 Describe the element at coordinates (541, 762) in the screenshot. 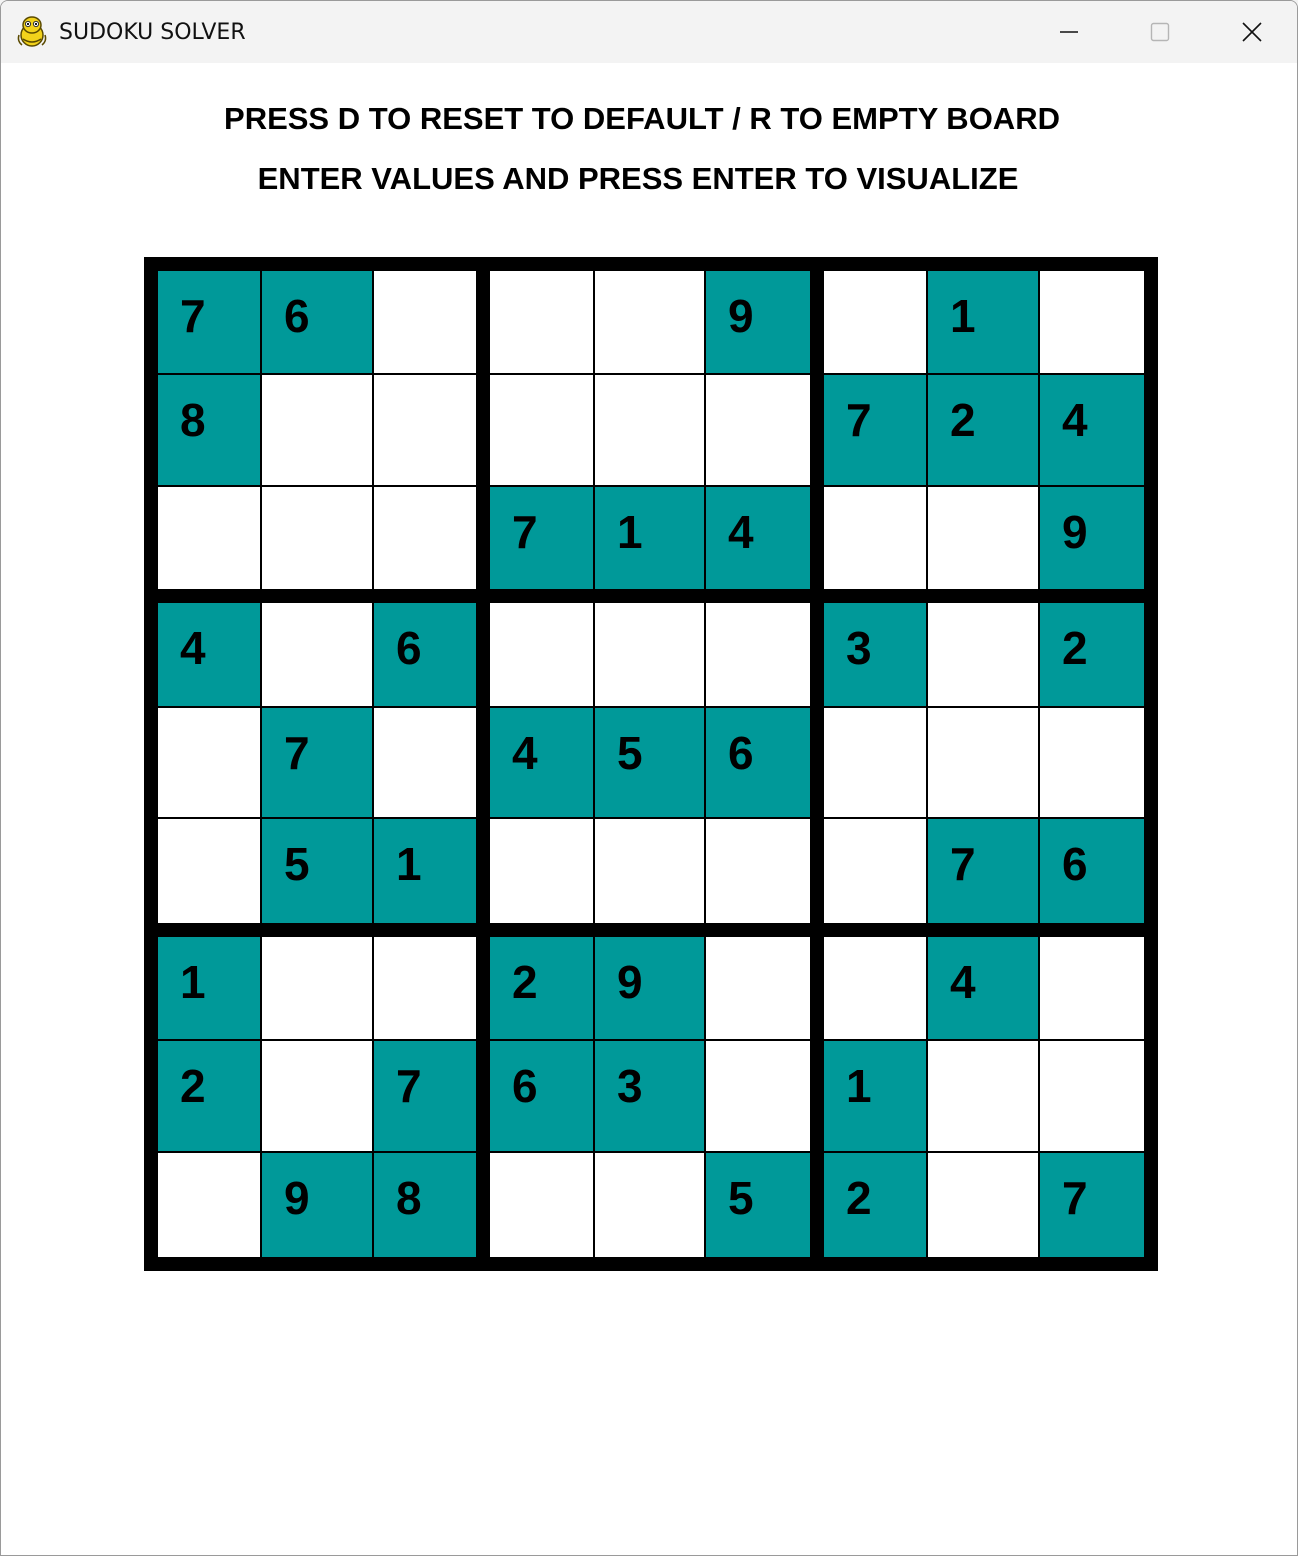

I see `sudoku-cell-r5-c4: 4` at that location.